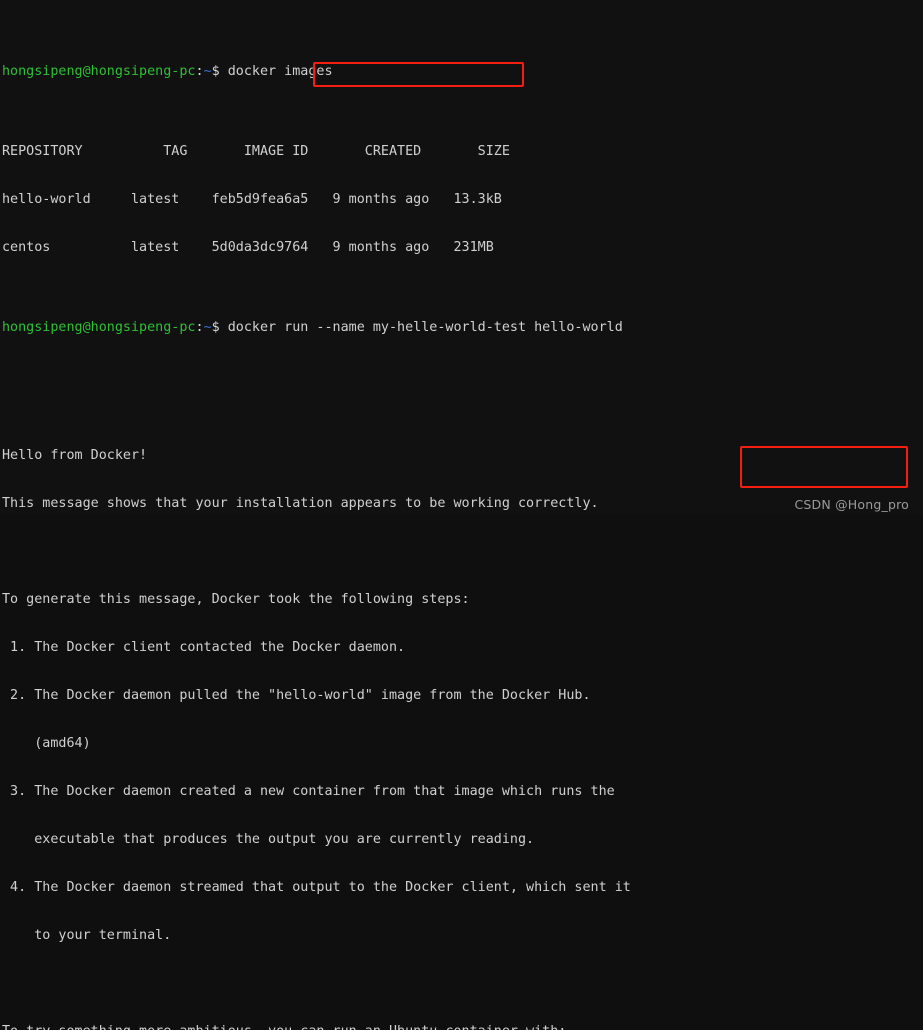 Image resolution: width=923 pixels, height=1030 pixels. What do you see at coordinates (256, 151) in the screenshot?
I see `images-table-header: REPOSITORY TAG IMAGE ID CREATED SIZE` at bounding box center [256, 151].